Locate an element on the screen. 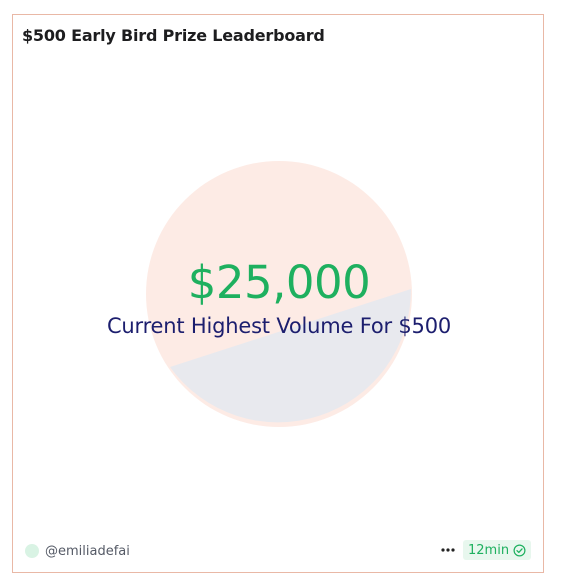  author-handle: @emiliadefai is located at coordinates (87, 551).